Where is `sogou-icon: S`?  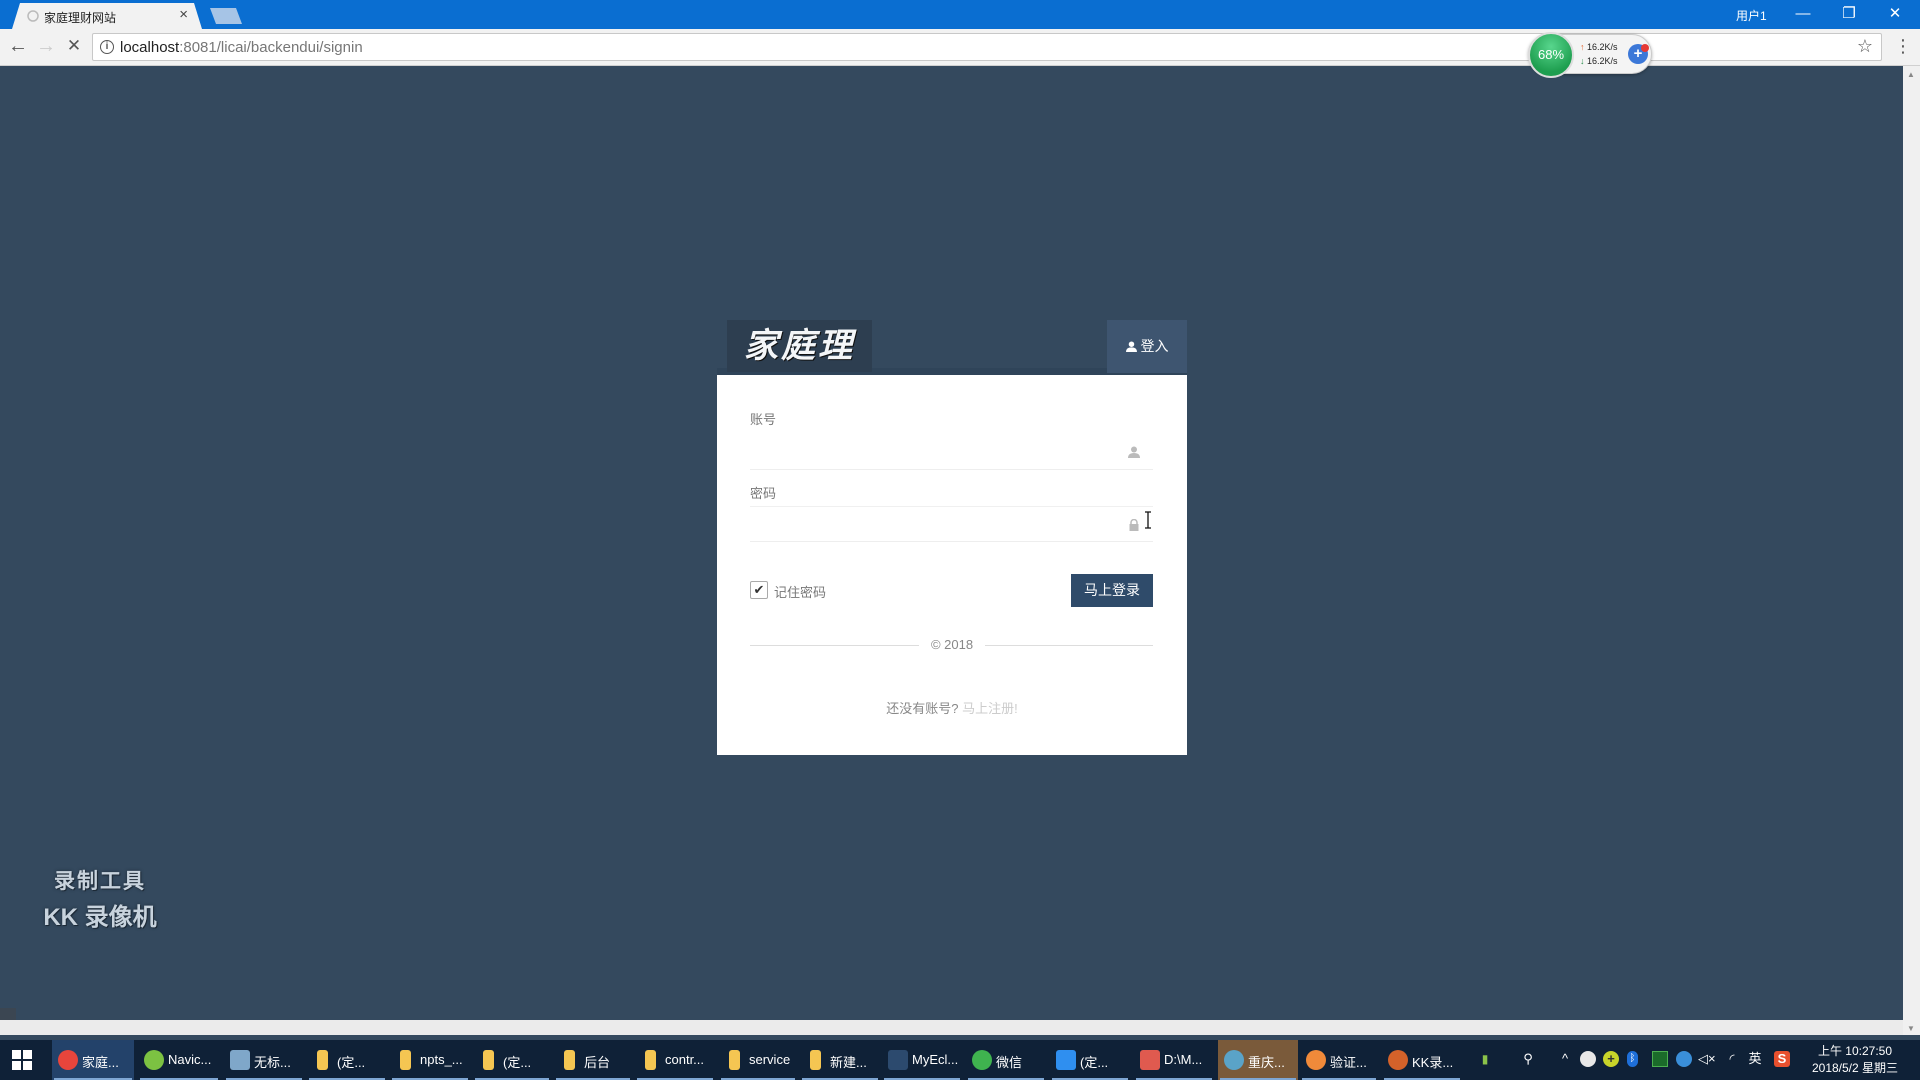 sogou-icon: S is located at coordinates (1782, 1059).